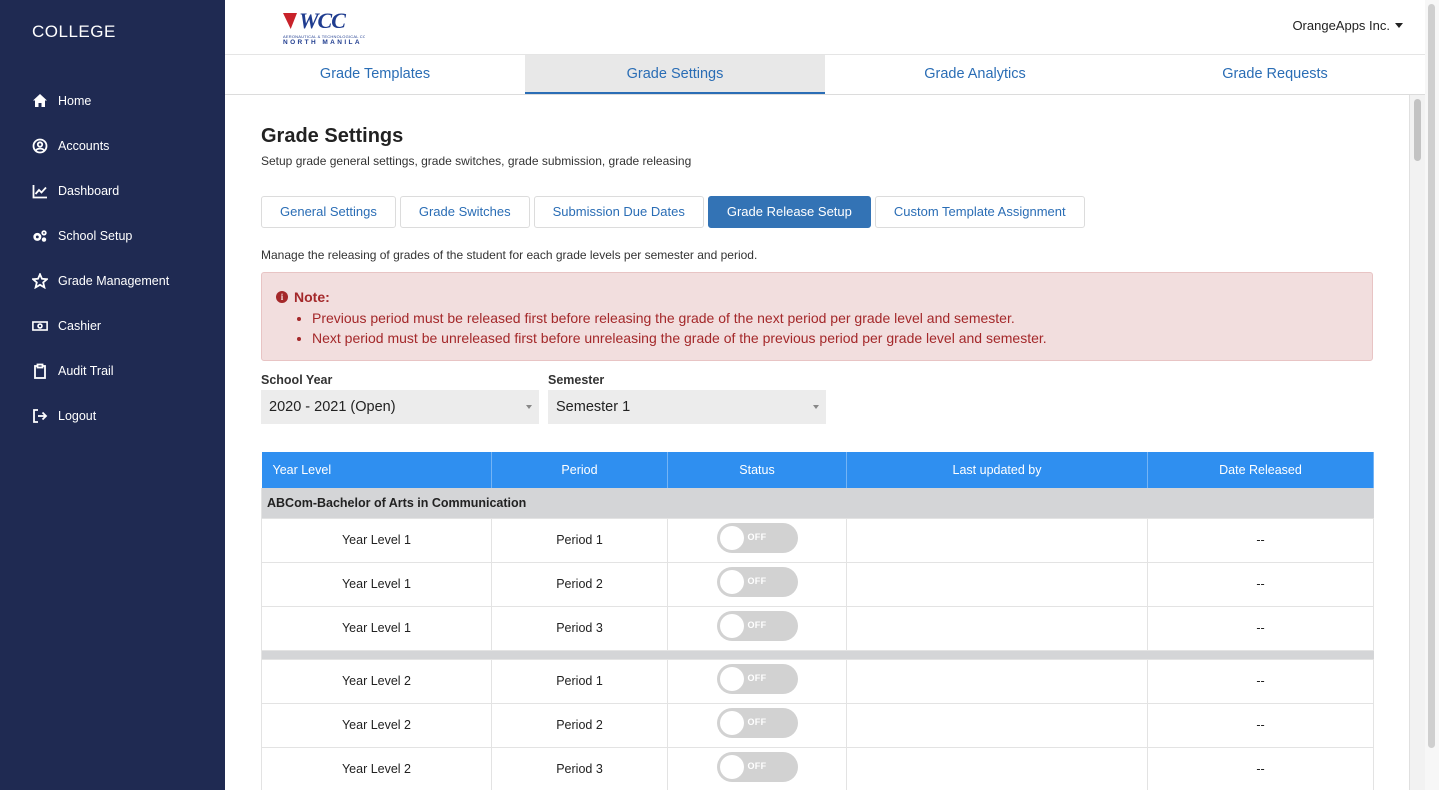  I want to click on subtab-submission-due-dates: Submission Due Dates, so click(618, 212).